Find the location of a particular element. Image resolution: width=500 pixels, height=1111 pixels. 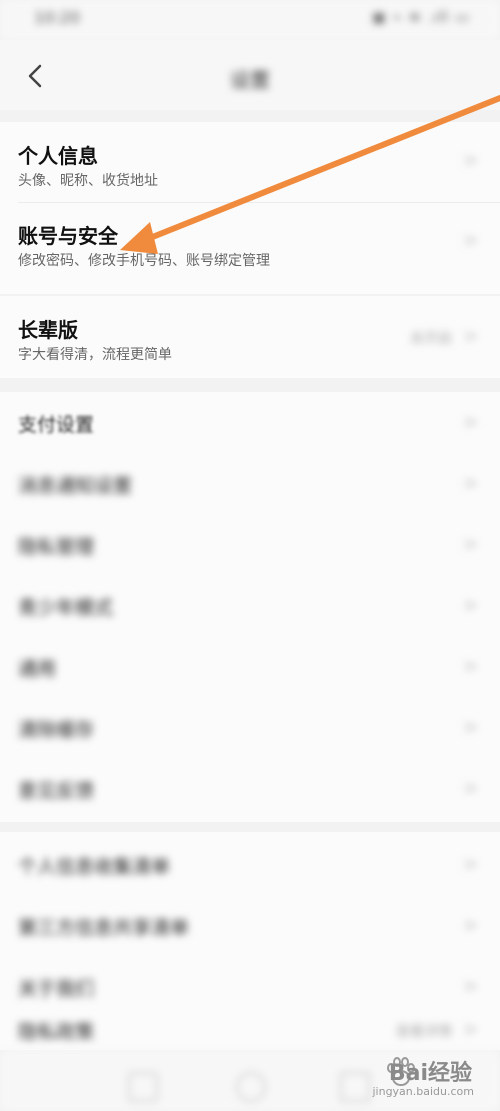

row-notification-settings: 消息通知设置 > is located at coordinates (250, 483).